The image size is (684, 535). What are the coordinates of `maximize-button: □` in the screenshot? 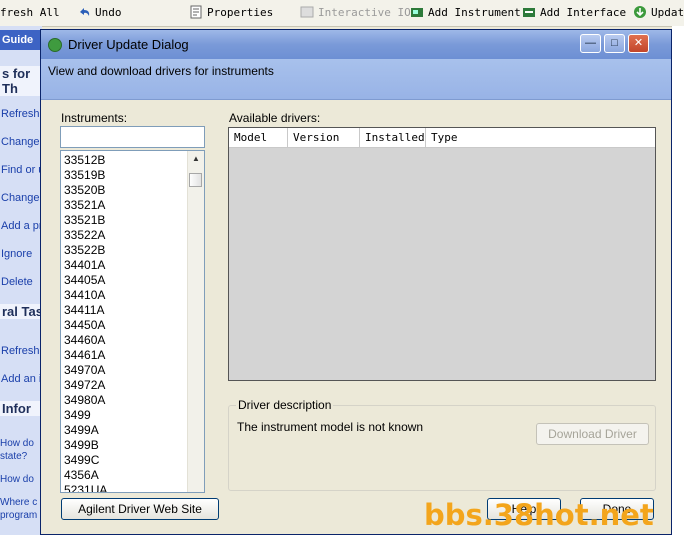 It's located at (614, 43).